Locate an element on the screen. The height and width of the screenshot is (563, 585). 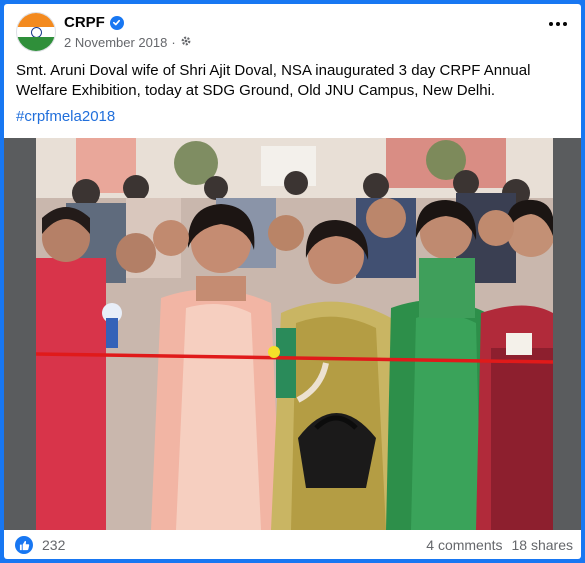
reaction-count: 232 is located at coordinates (53, 545).